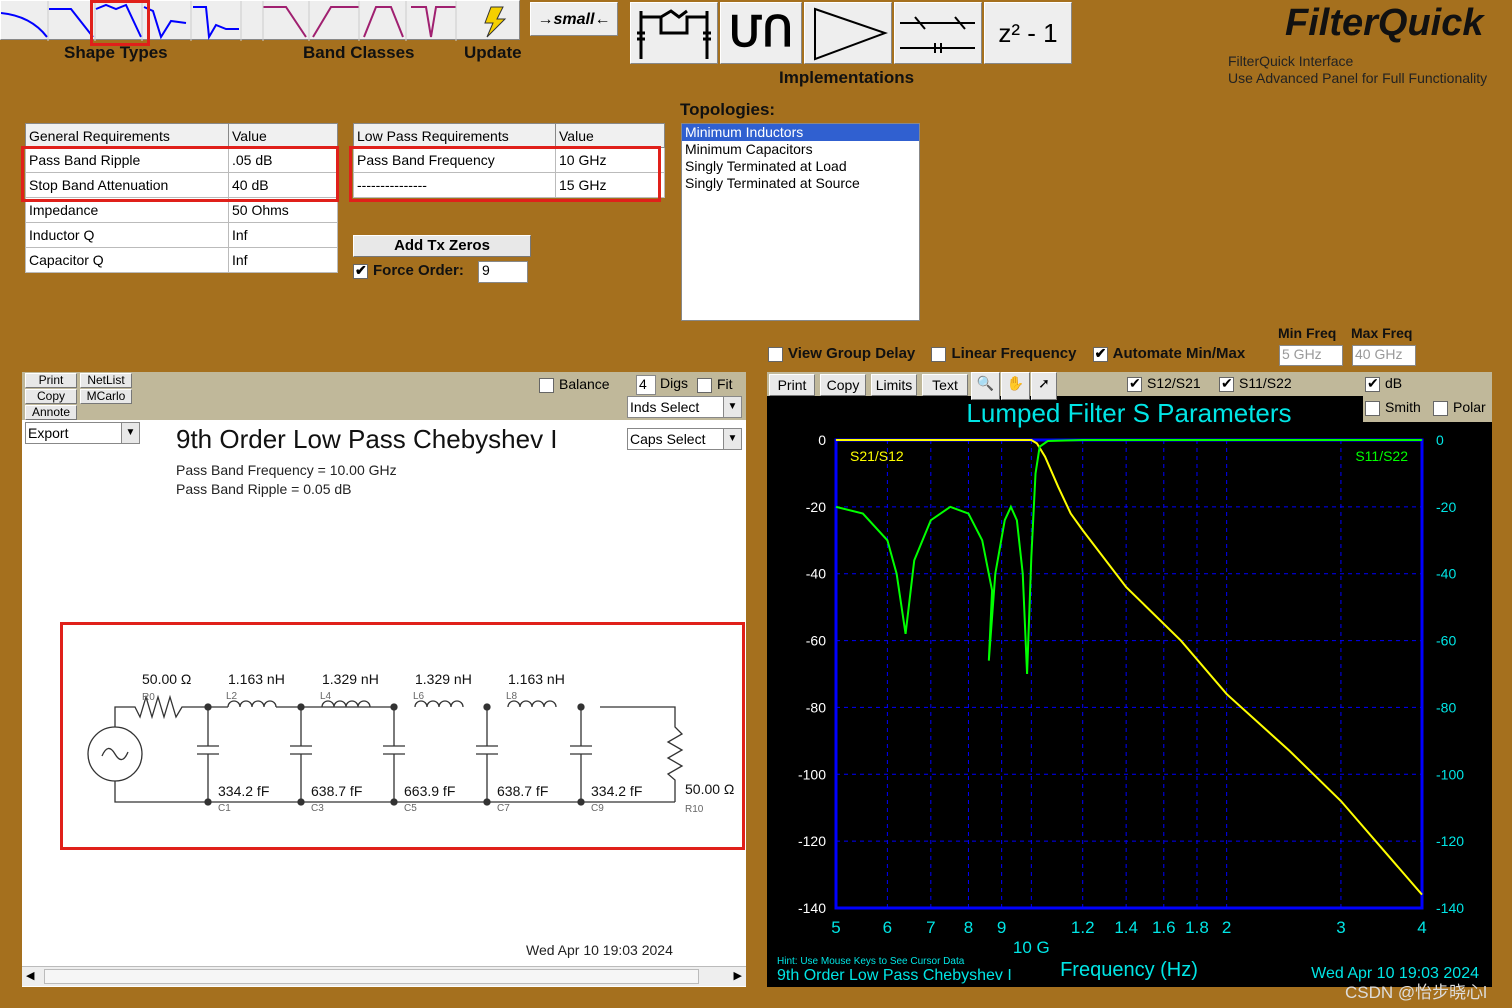 The image size is (1512, 1008). I want to click on inds-select: Inds Select ▼, so click(684, 407).